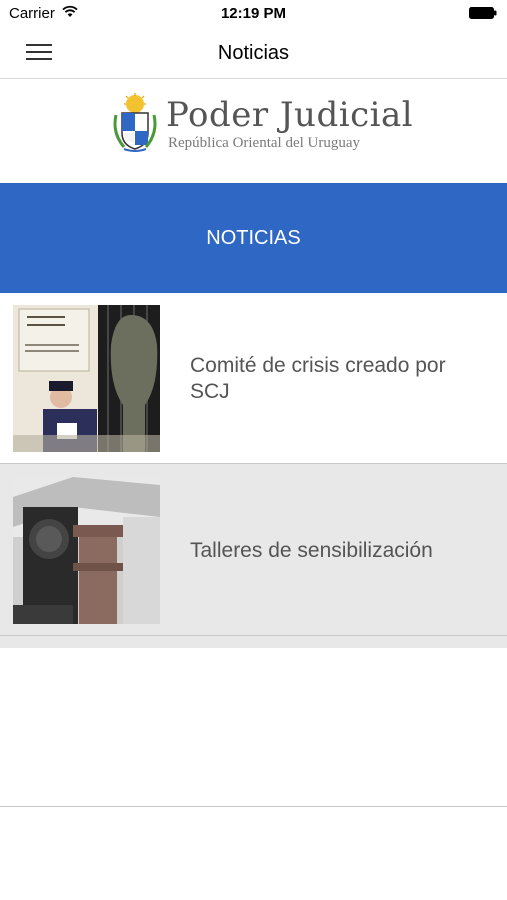  I want to click on status-bar: Carrier 12:19 PM, so click(253, 14).